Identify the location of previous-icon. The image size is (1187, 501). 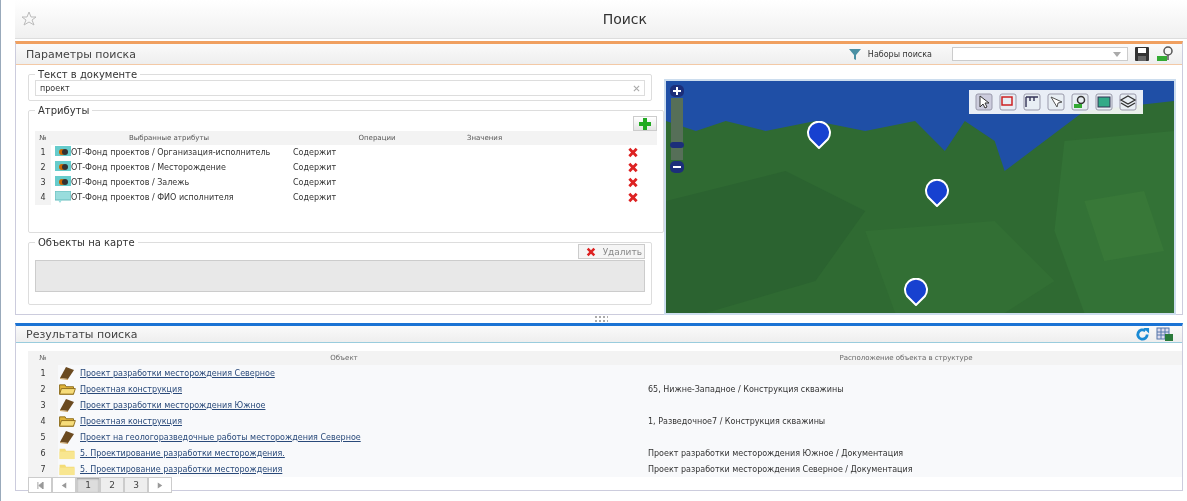
(64, 485).